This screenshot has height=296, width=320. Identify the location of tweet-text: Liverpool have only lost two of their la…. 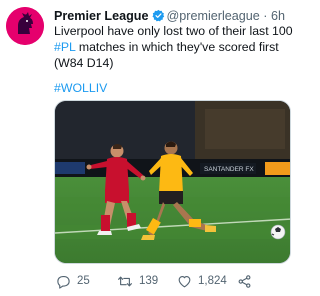
(175, 47).